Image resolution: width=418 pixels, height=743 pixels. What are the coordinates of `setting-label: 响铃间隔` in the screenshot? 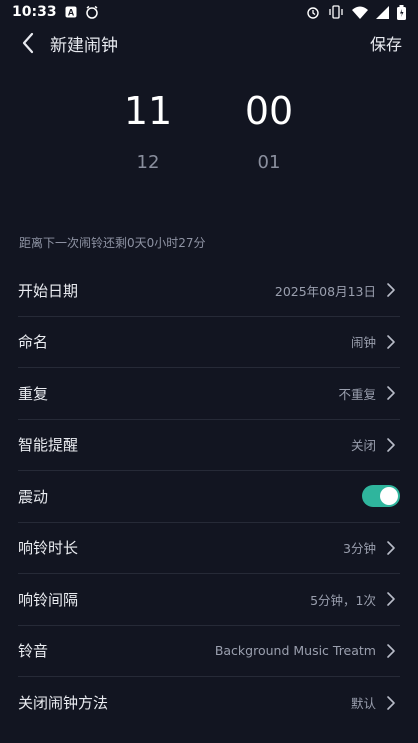 It's located at (48, 599).